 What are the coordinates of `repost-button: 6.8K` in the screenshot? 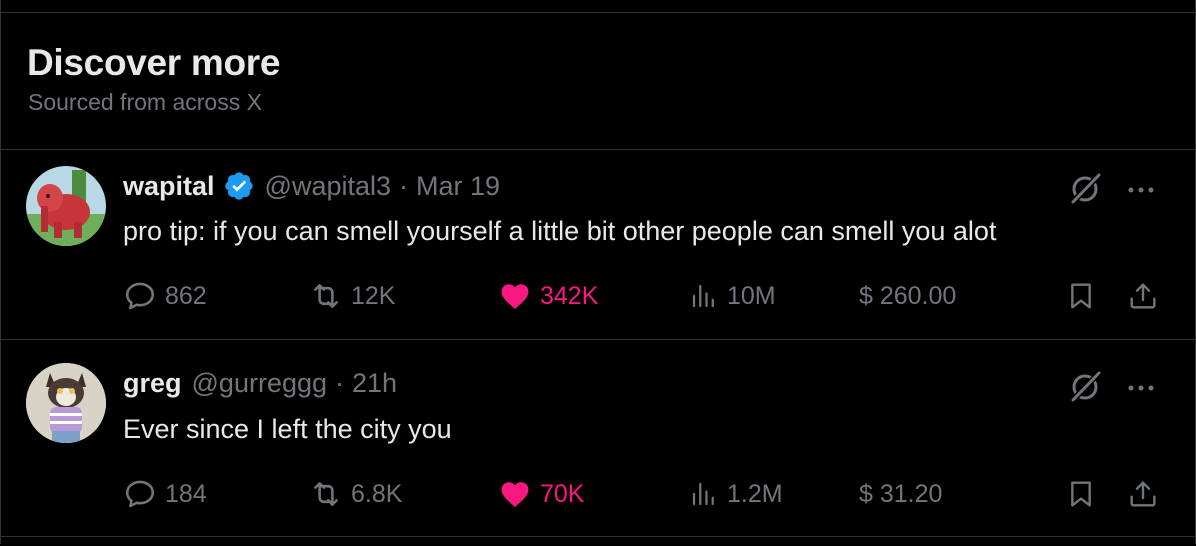 It's located at (355, 494).